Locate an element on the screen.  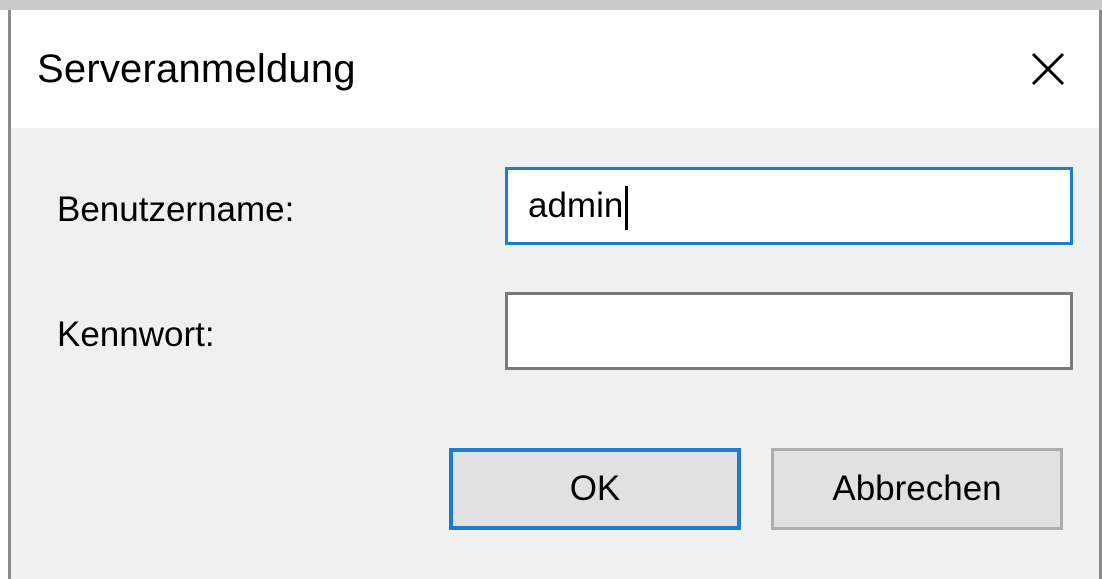
username-label: Benutzername: is located at coordinates (176, 209).